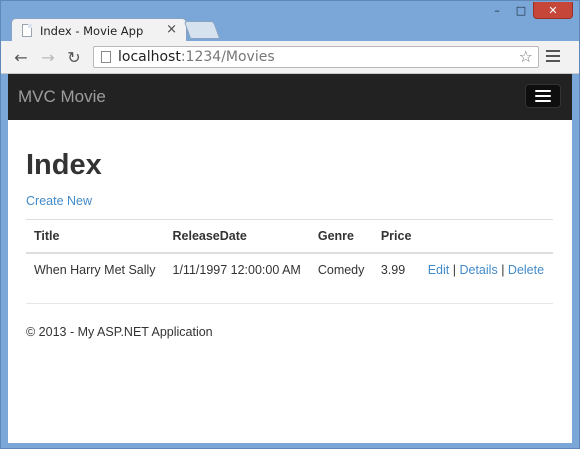  I want to click on tab-index: Index - Movie App ×, so click(99, 30).